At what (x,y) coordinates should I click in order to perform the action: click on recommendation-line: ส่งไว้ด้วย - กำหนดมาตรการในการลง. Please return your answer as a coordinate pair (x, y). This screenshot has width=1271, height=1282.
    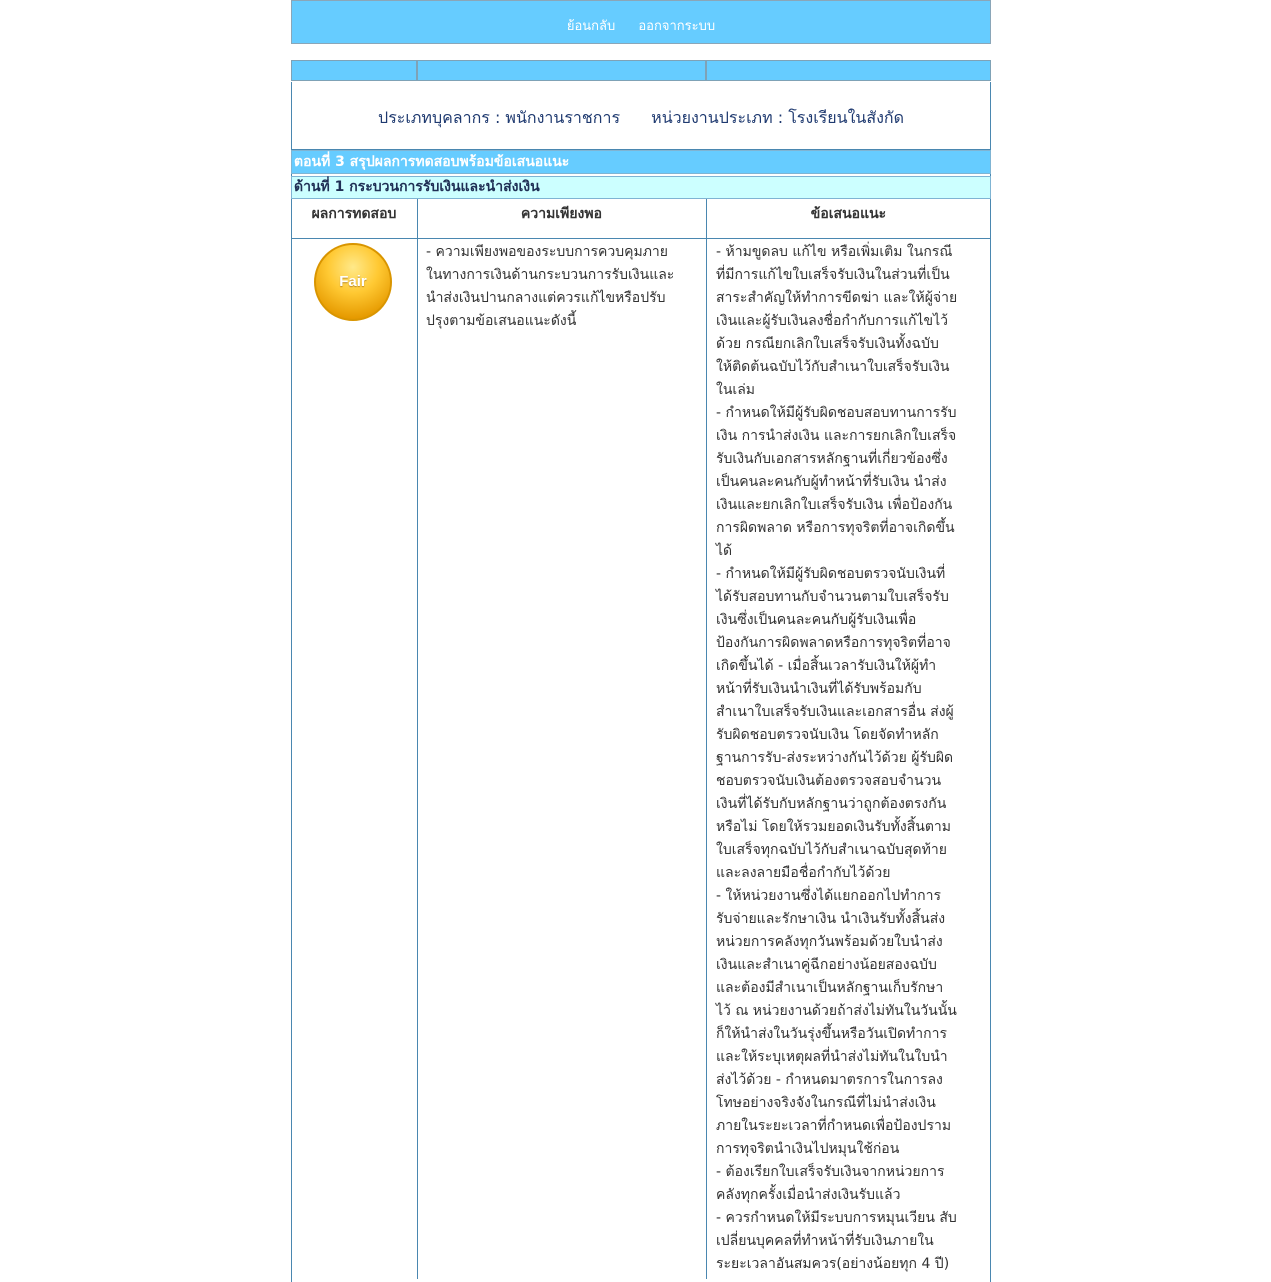
    Looking at the image, I should click on (829, 1080).